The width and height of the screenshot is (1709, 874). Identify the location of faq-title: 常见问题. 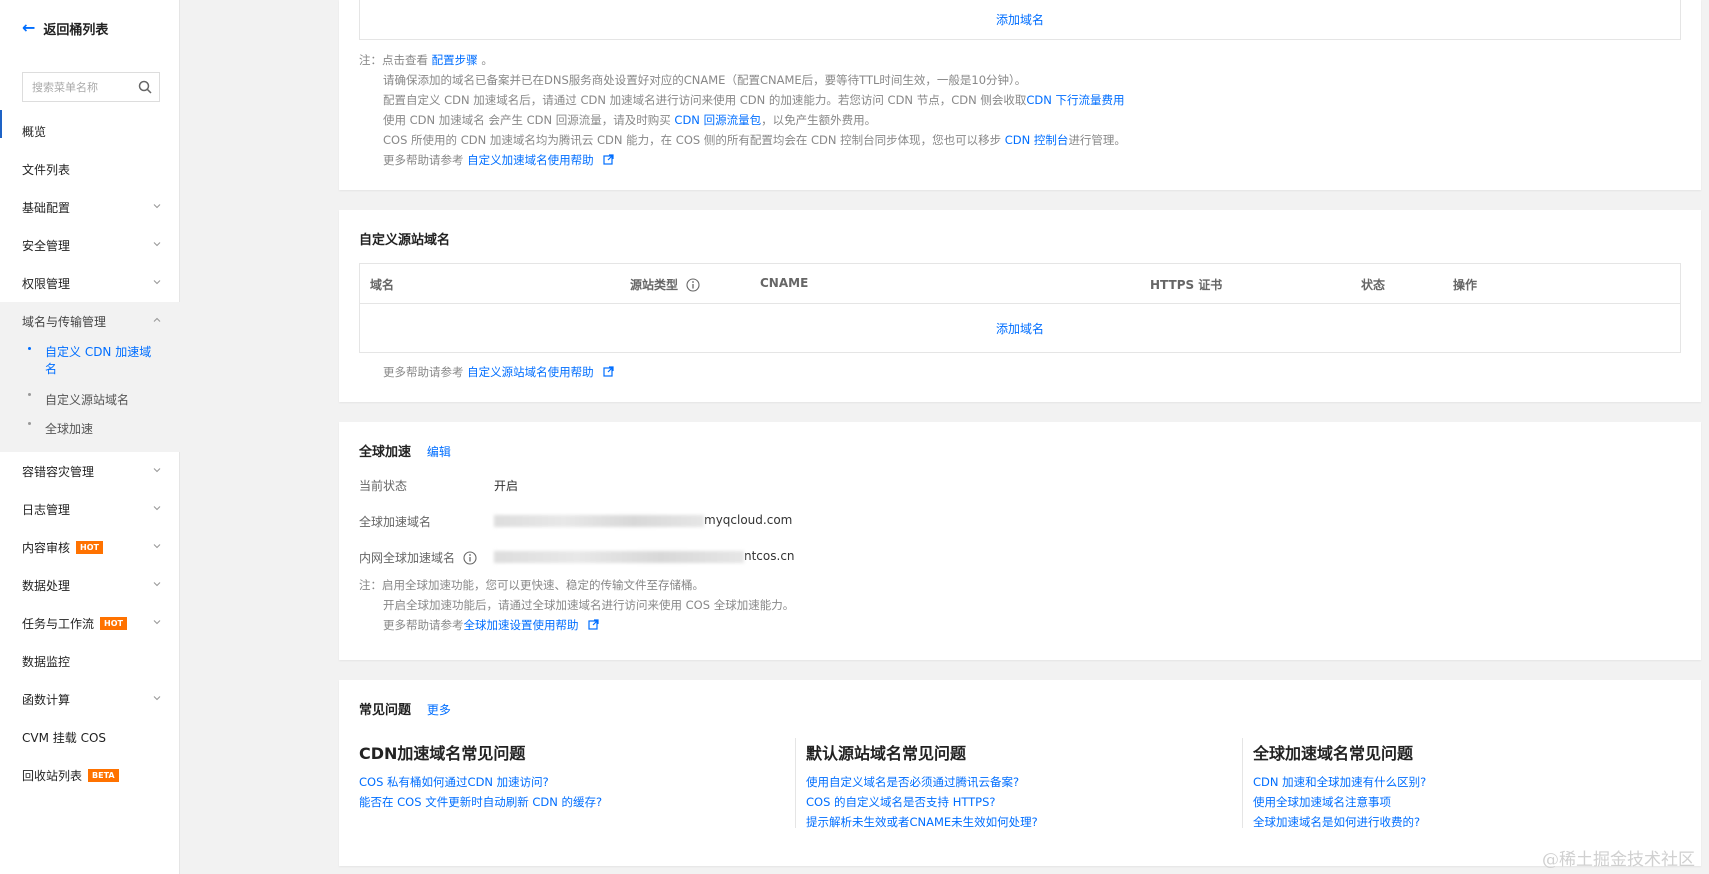
(385, 710).